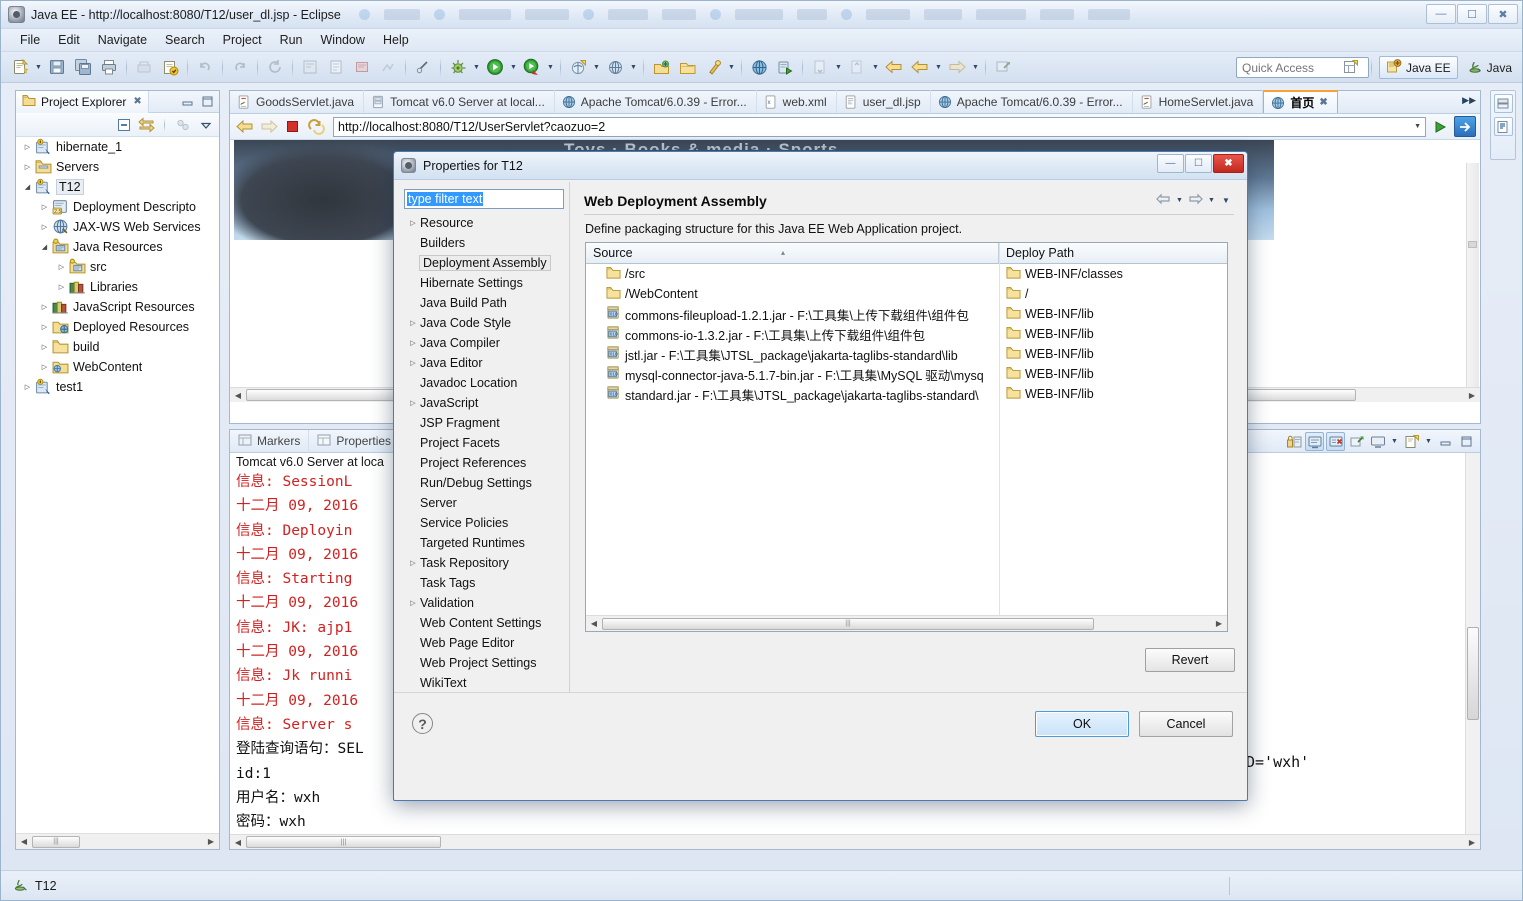  What do you see at coordinates (1293, 441) in the screenshot?
I see `lock-scroll-icon` at bounding box center [1293, 441].